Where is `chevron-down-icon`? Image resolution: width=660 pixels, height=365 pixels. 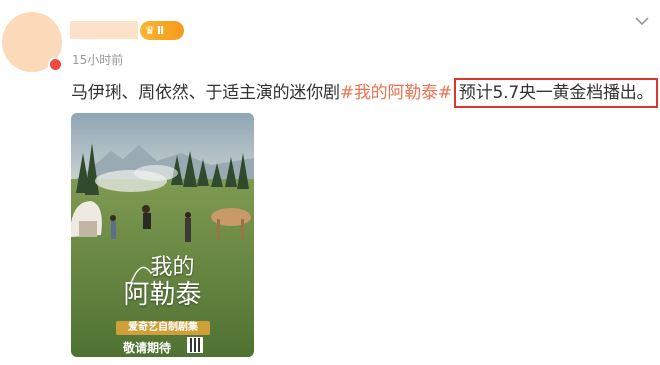 chevron-down-icon is located at coordinates (642, 20).